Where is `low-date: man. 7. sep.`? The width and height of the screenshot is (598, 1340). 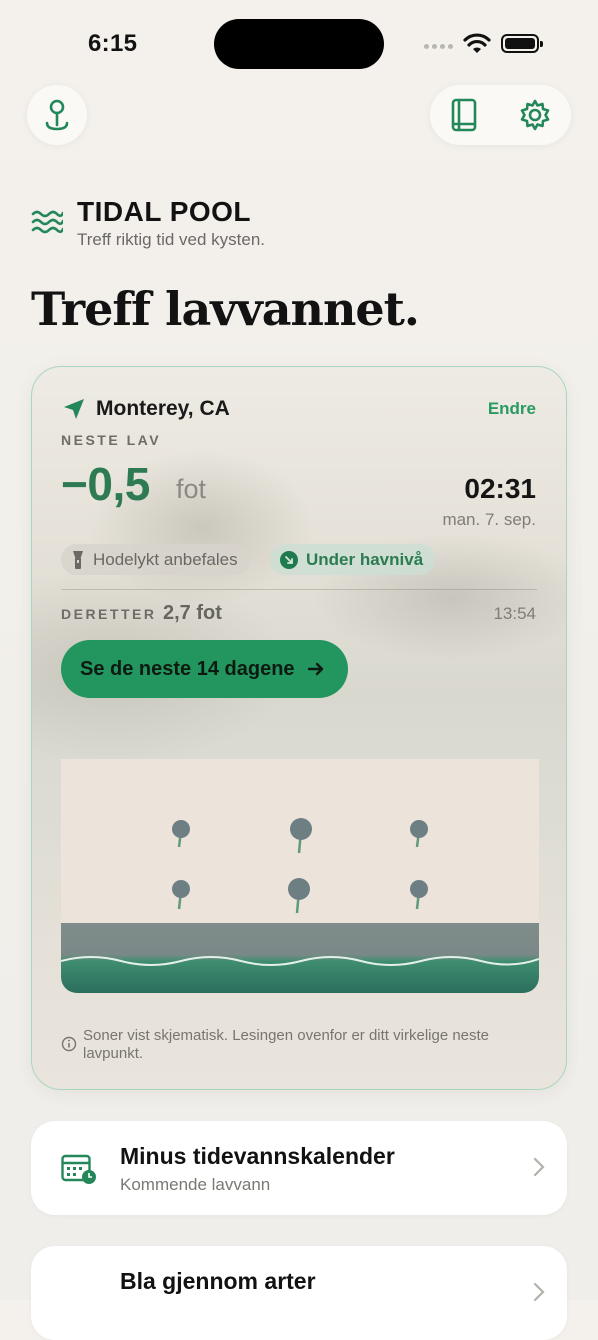
low-date: man. 7. sep. is located at coordinates (489, 519).